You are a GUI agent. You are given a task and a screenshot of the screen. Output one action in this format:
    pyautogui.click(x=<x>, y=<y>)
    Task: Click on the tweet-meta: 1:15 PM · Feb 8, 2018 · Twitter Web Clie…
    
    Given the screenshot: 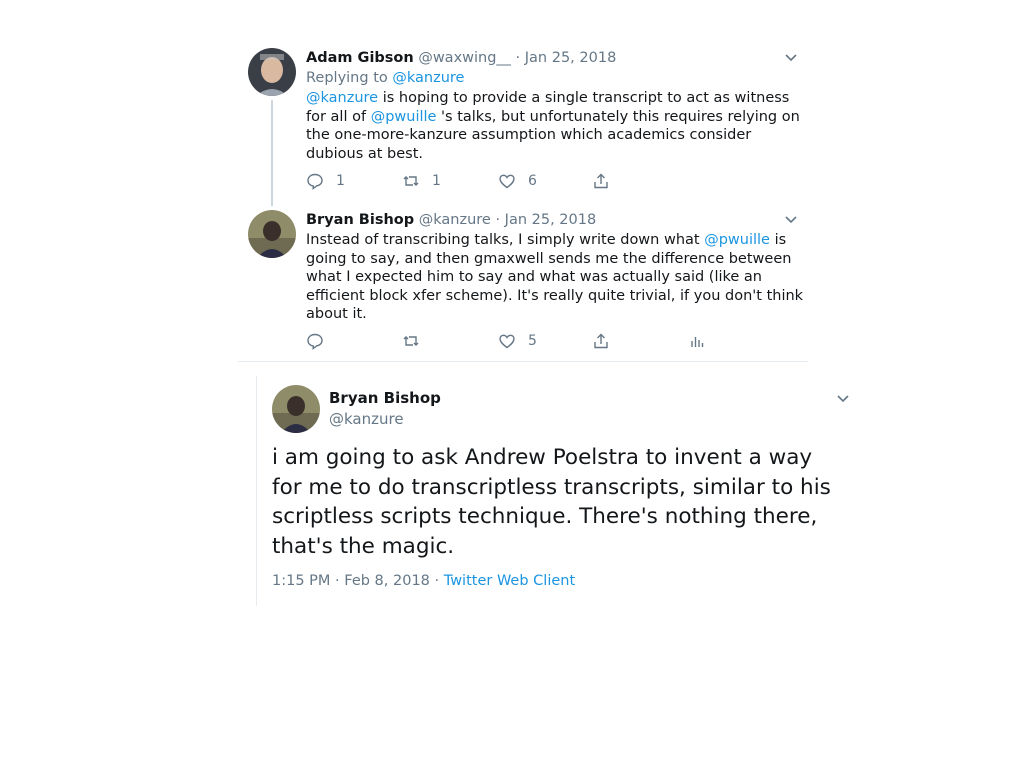 What is the action you would take?
    pyautogui.click(x=423, y=581)
    